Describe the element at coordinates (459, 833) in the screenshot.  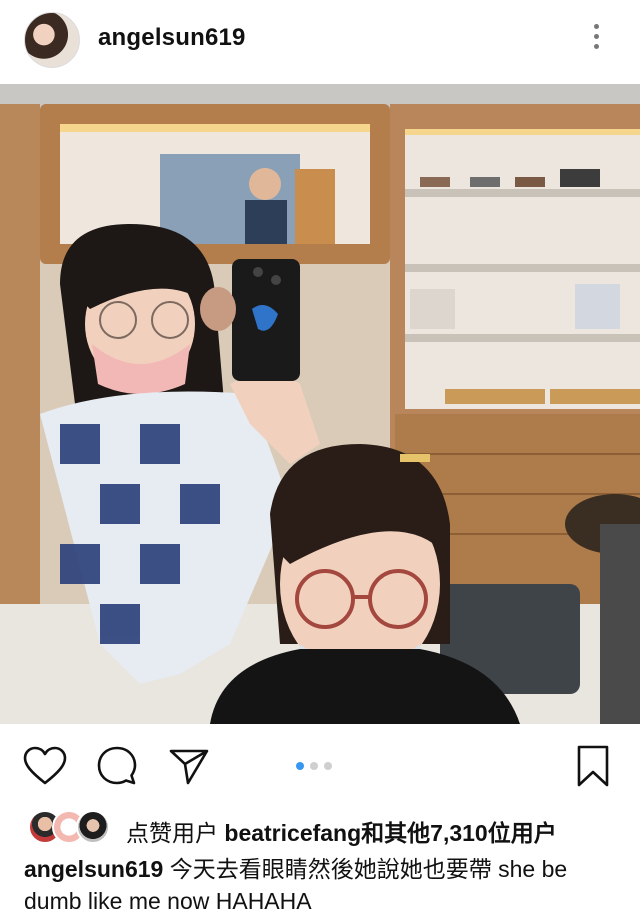
I see `likes-count: 和其他7,310位用户` at that location.